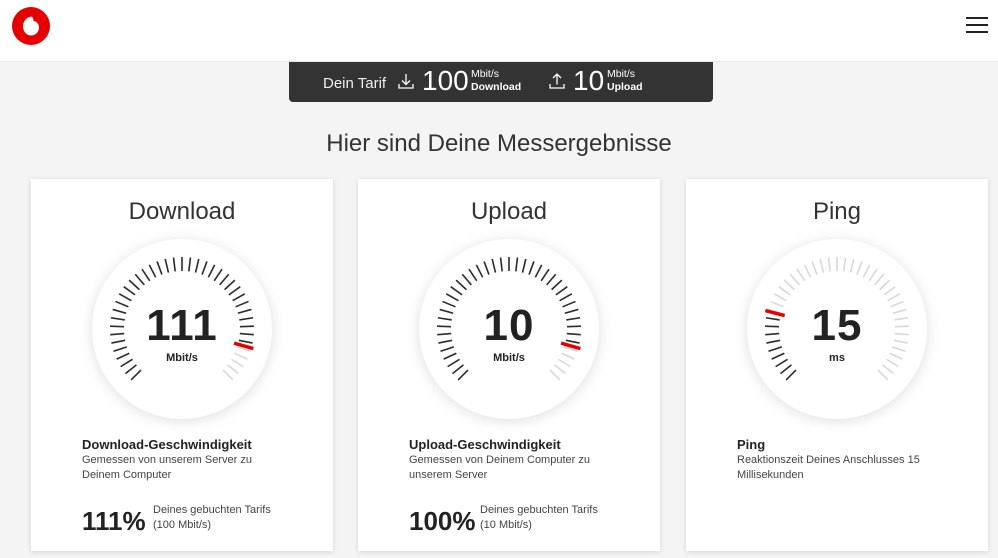  Describe the element at coordinates (499, 31) in the screenshot. I see `top-navigation-bar` at that location.